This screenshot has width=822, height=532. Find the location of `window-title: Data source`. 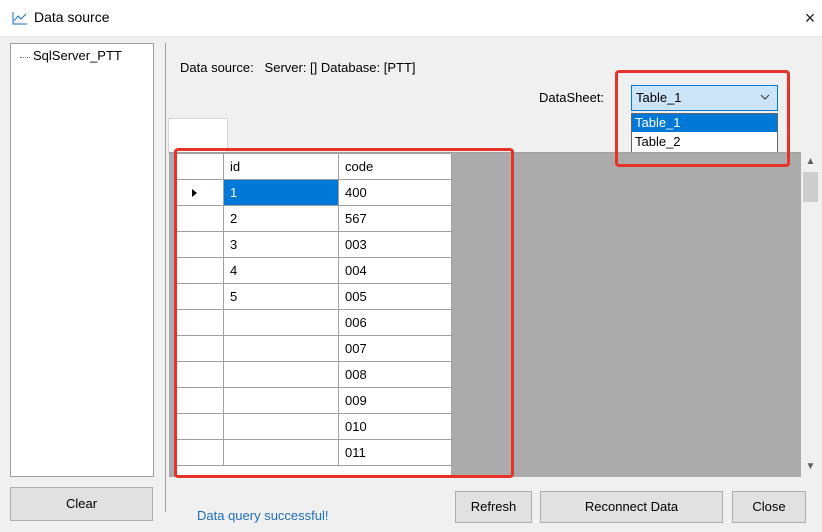

window-title: Data source is located at coordinates (72, 17).